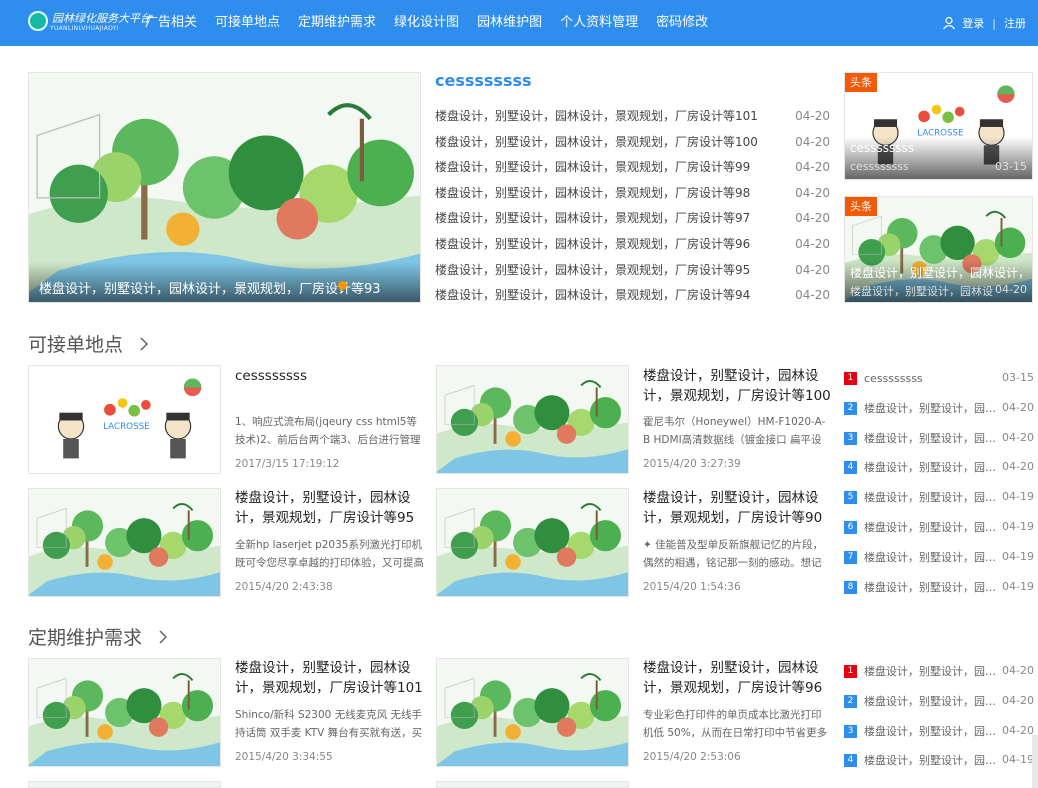 This screenshot has width=1038, height=788. What do you see at coordinates (949, 23) in the screenshot?
I see `user-icon` at bounding box center [949, 23].